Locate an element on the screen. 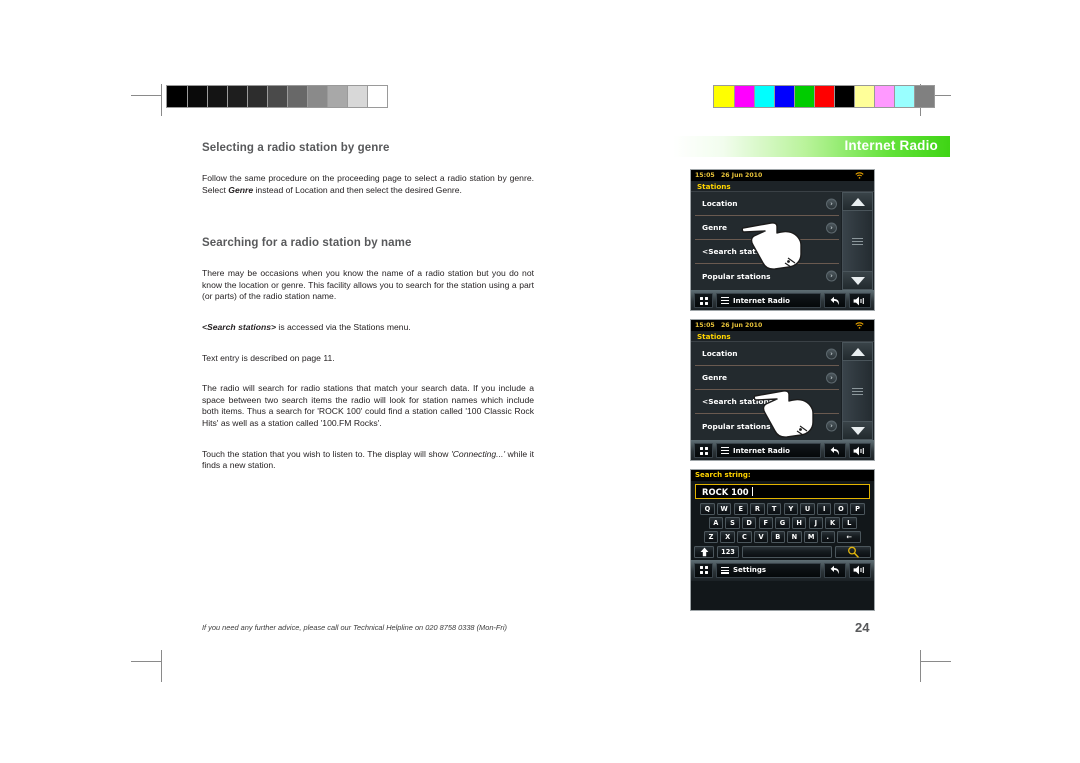 This screenshot has width=1080, height=763. crop-mark-bot-left-v is located at coordinates (161, 666).